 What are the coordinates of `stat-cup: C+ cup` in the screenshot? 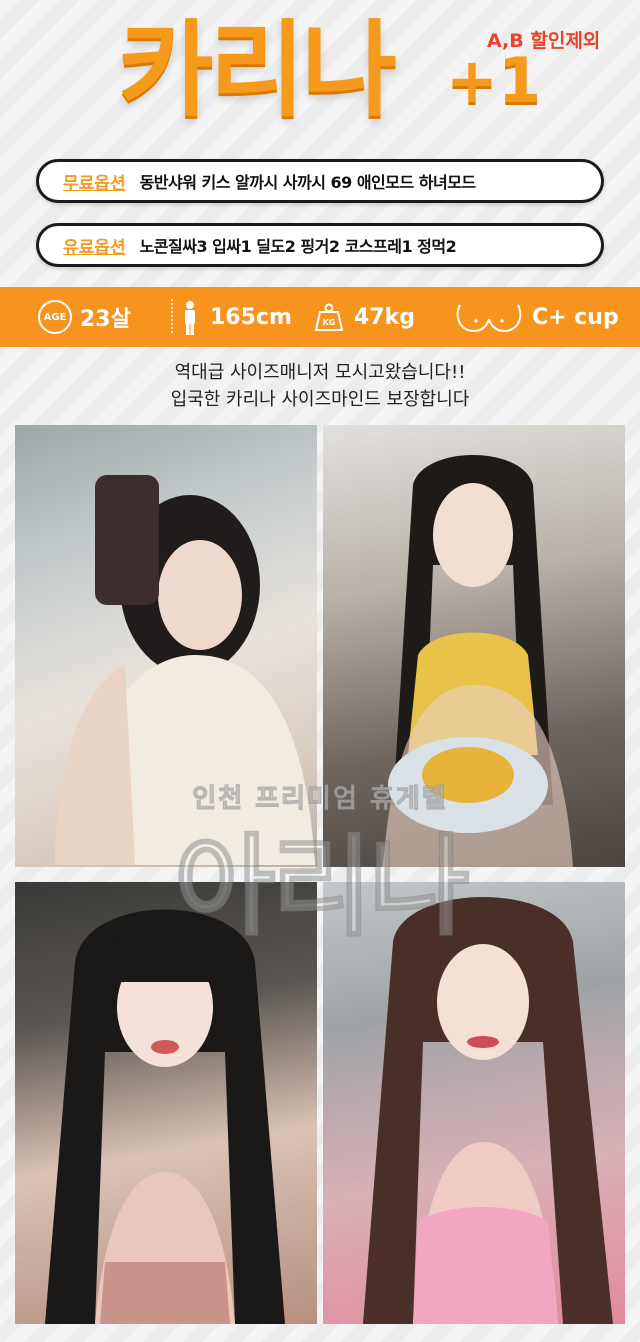 It's located at (536, 317).